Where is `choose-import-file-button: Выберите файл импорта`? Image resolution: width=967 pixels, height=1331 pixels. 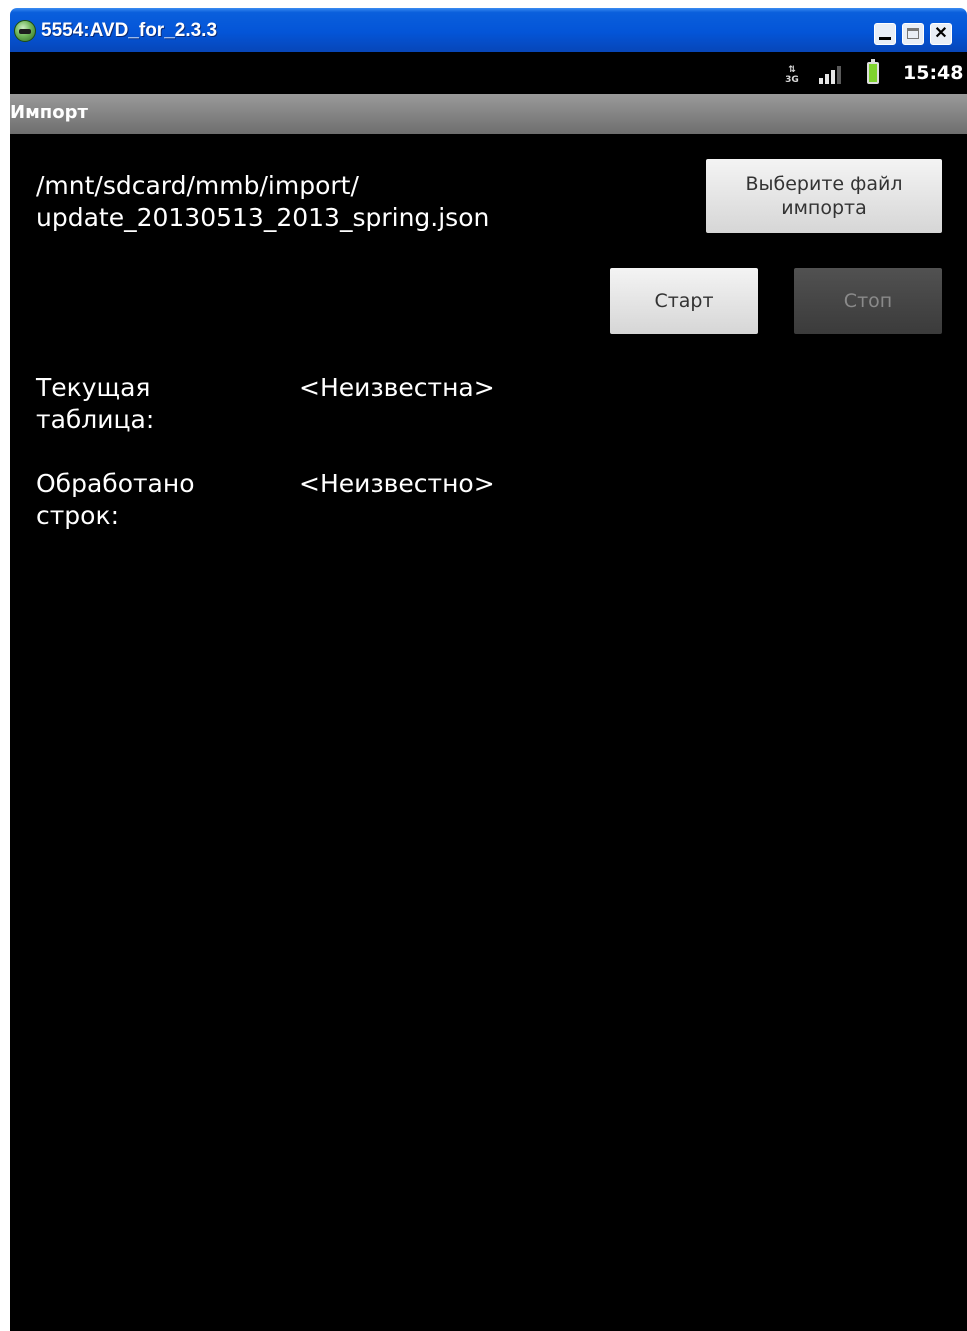 choose-import-file-button: Выберите файл импорта is located at coordinates (824, 196).